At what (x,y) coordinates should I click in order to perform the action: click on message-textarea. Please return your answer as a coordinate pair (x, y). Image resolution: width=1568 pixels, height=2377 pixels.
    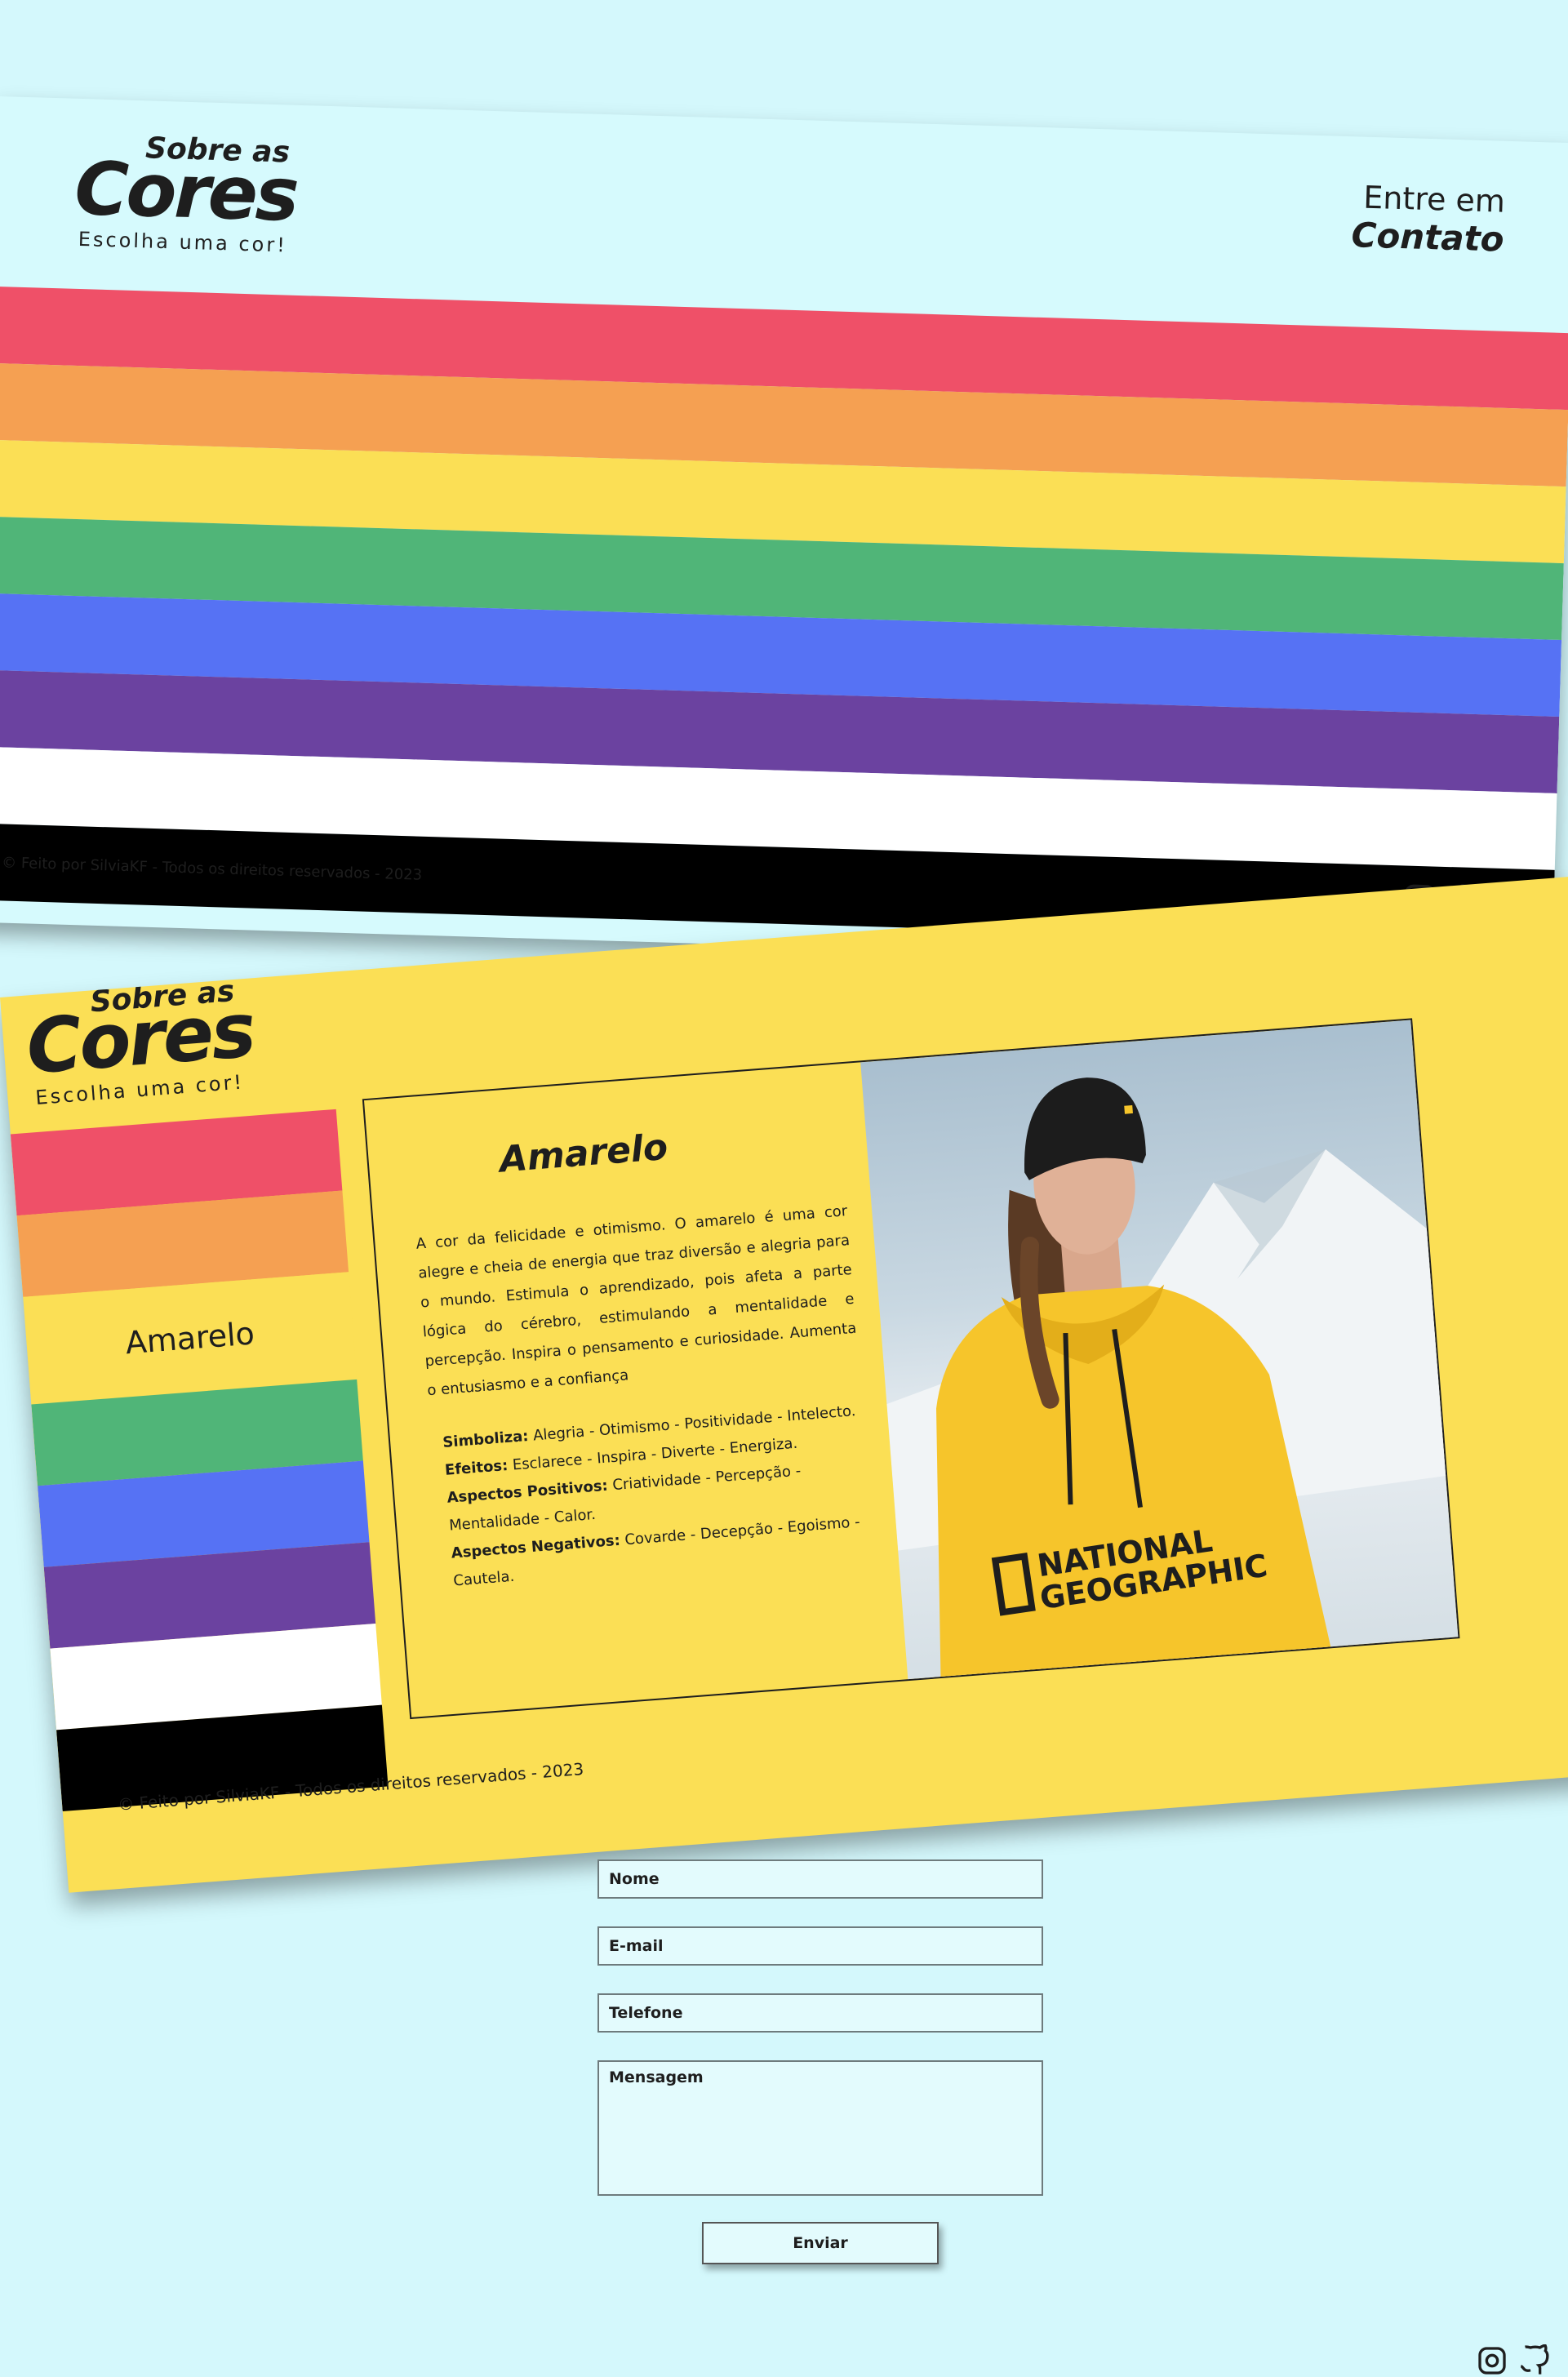
    Looking at the image, I should click on (820, 2128).